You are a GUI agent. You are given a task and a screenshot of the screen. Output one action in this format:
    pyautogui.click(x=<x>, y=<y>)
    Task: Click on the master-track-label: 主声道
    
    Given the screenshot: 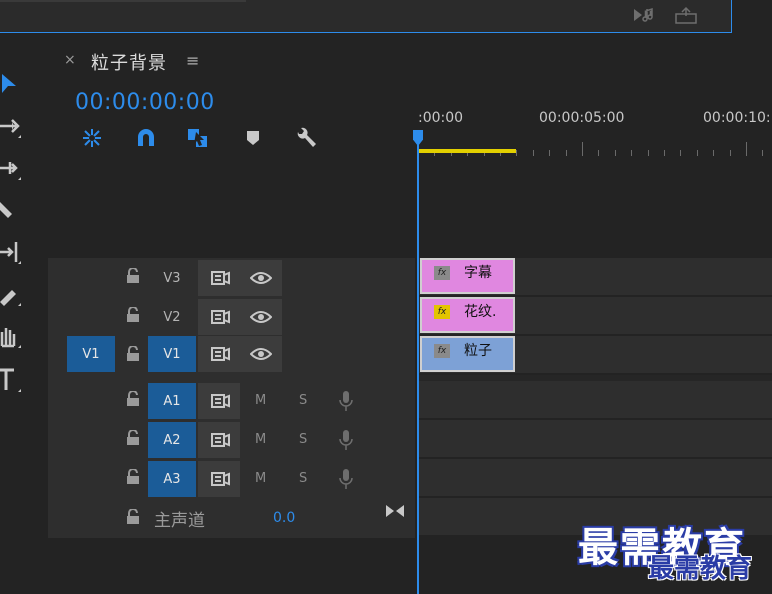 What is the action you would take?
    pyautogui.click(x=179, y=521)
    